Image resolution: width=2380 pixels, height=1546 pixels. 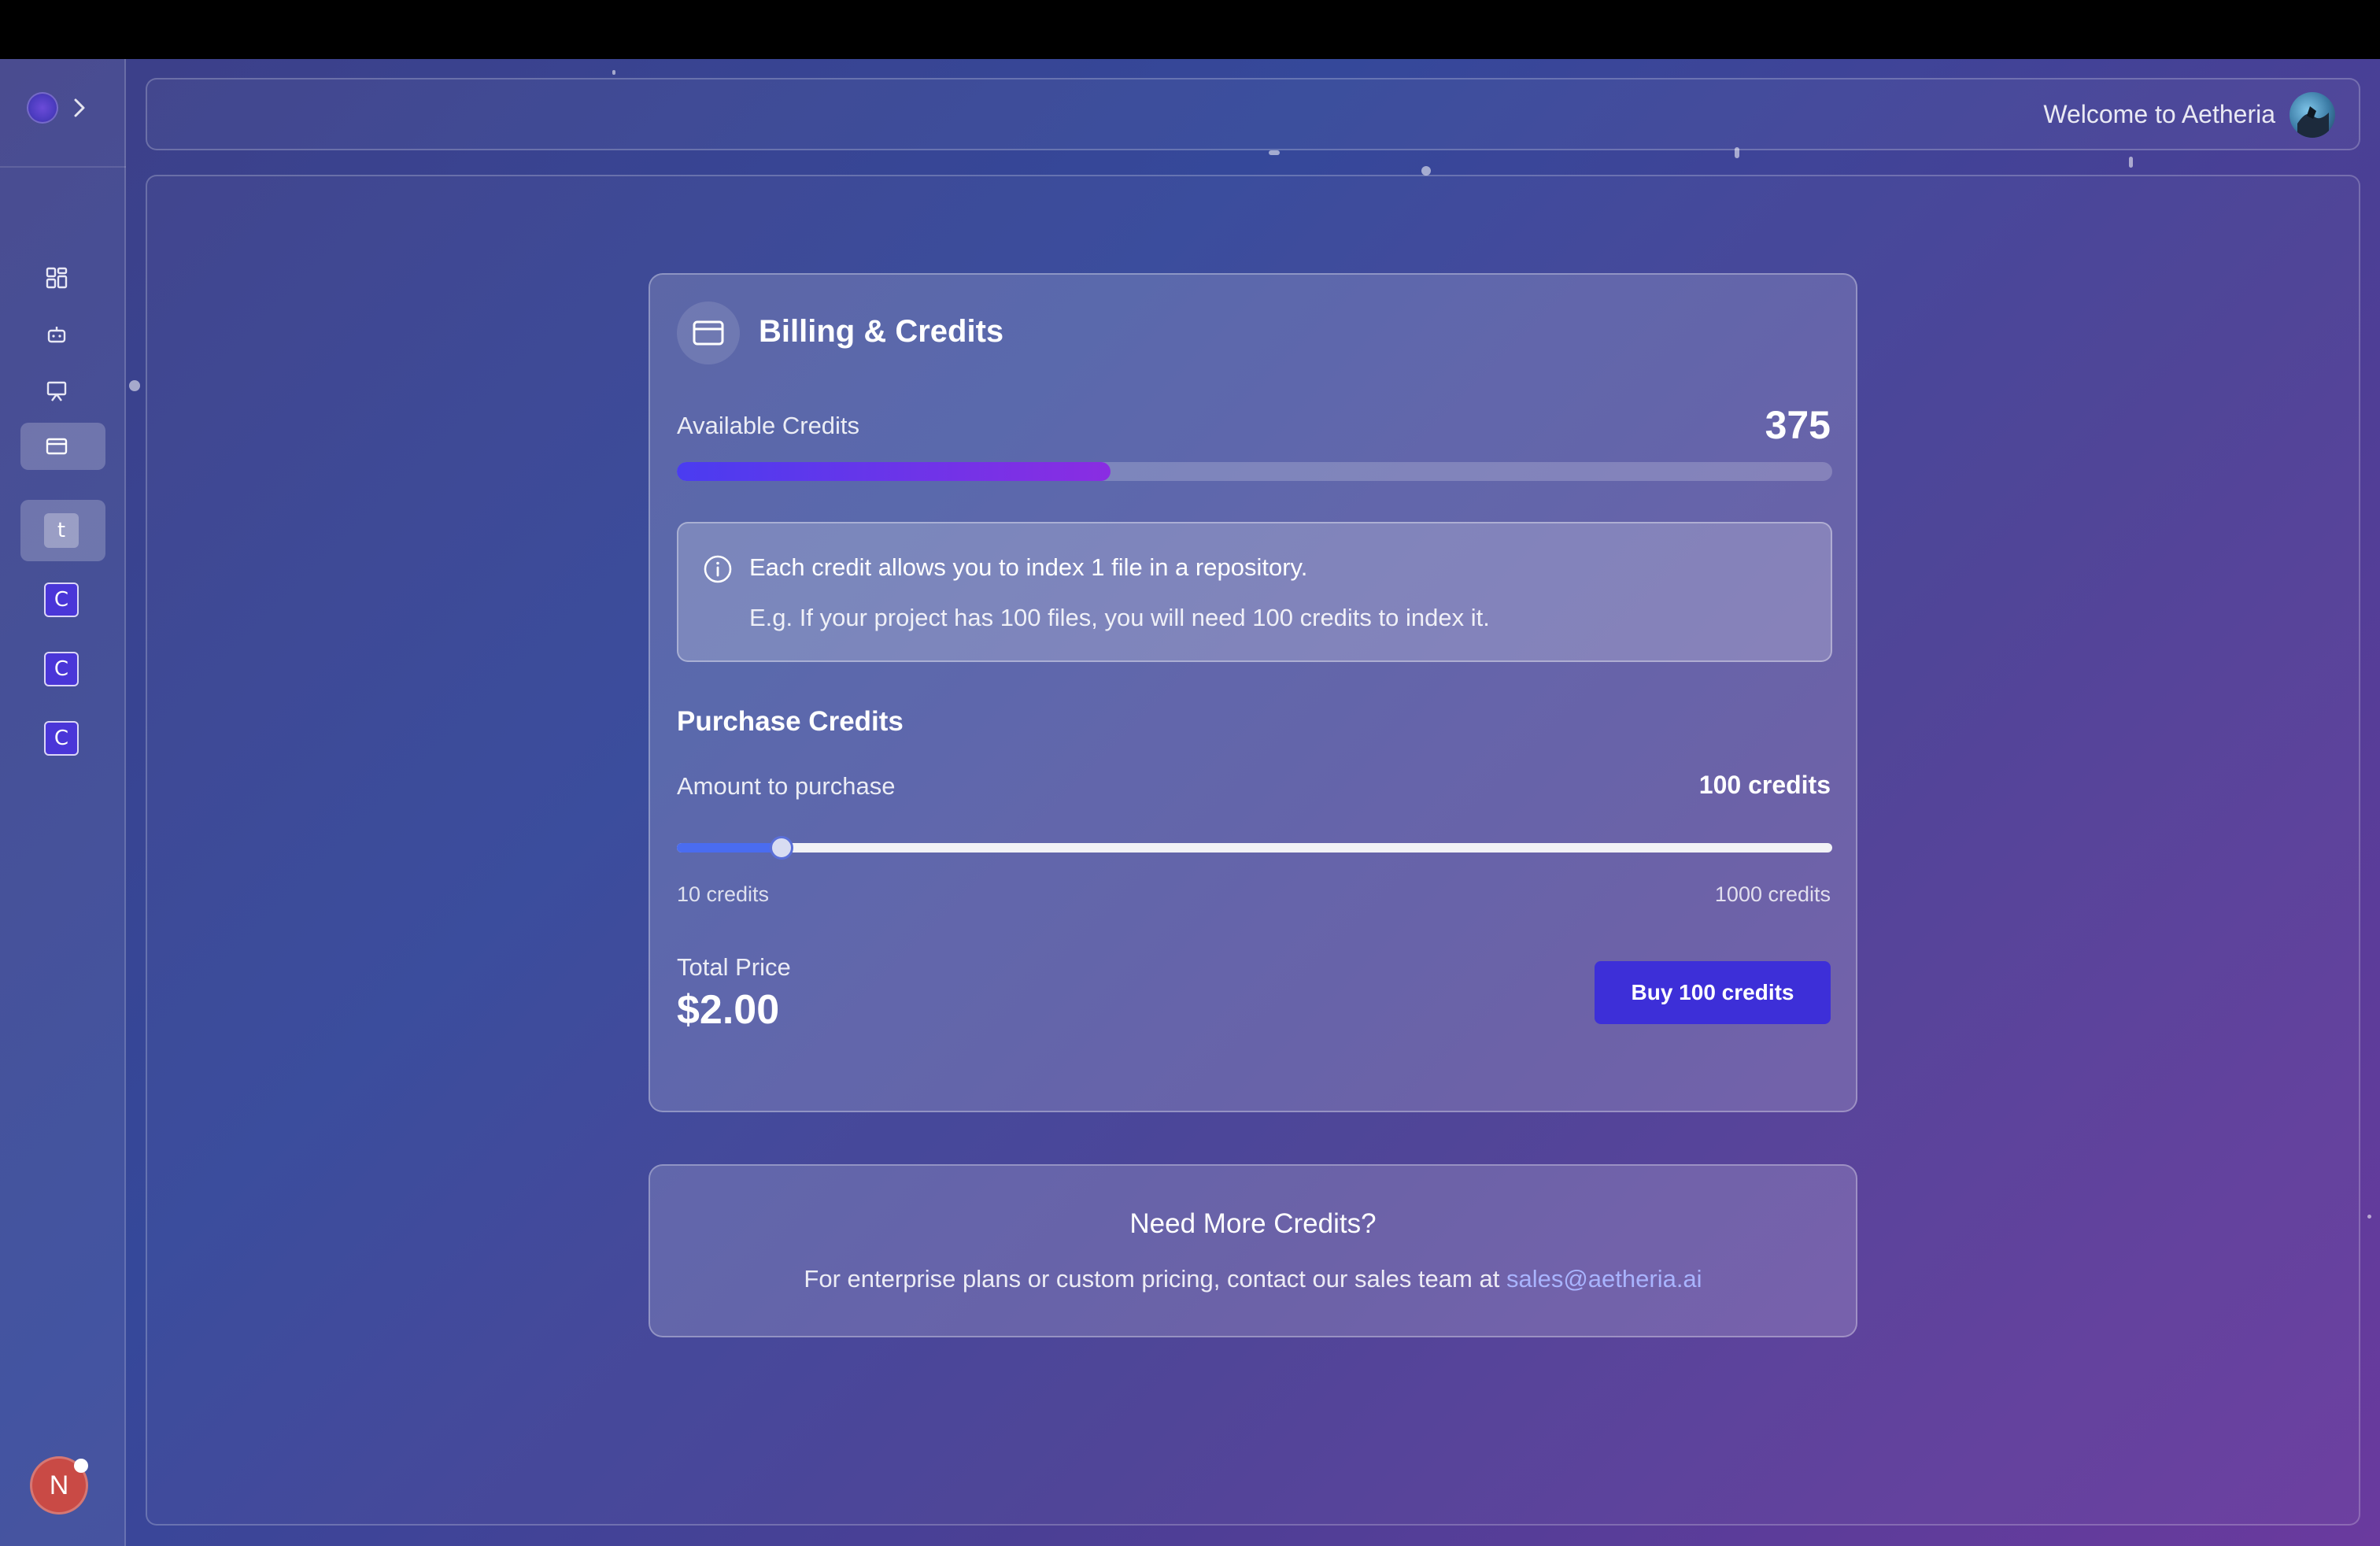 What do you see at coordinates (1713, 993) in the screenshot?
I see `buy-credits-button: Buy 100 credits` at bounding box center [1713, 993].